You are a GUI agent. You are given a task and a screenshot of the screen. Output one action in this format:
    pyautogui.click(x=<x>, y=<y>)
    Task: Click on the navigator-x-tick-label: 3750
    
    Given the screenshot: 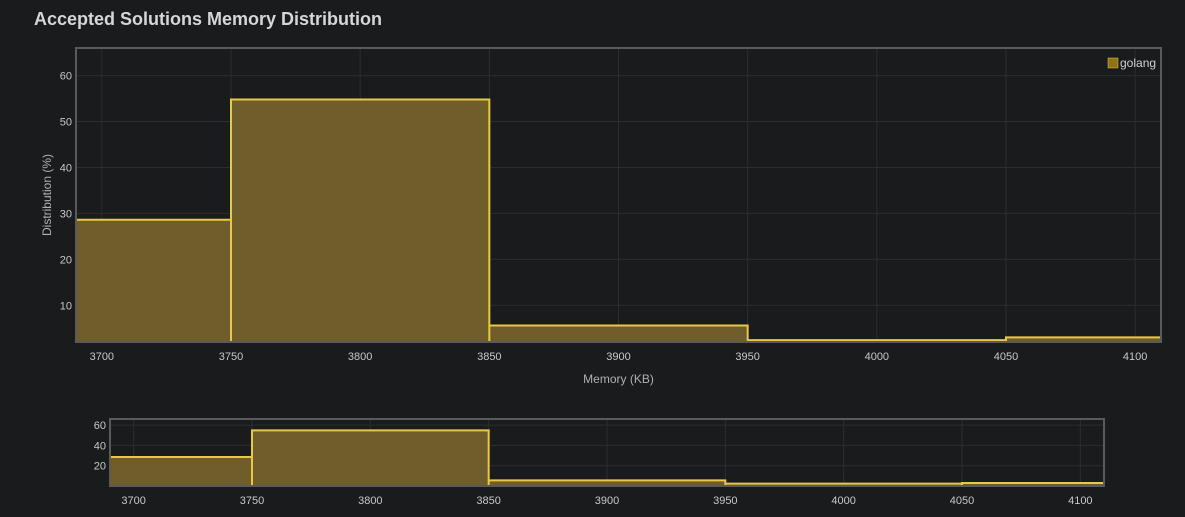 What is the action you would take?
    pyautogui.click(x=252, y=501)
    